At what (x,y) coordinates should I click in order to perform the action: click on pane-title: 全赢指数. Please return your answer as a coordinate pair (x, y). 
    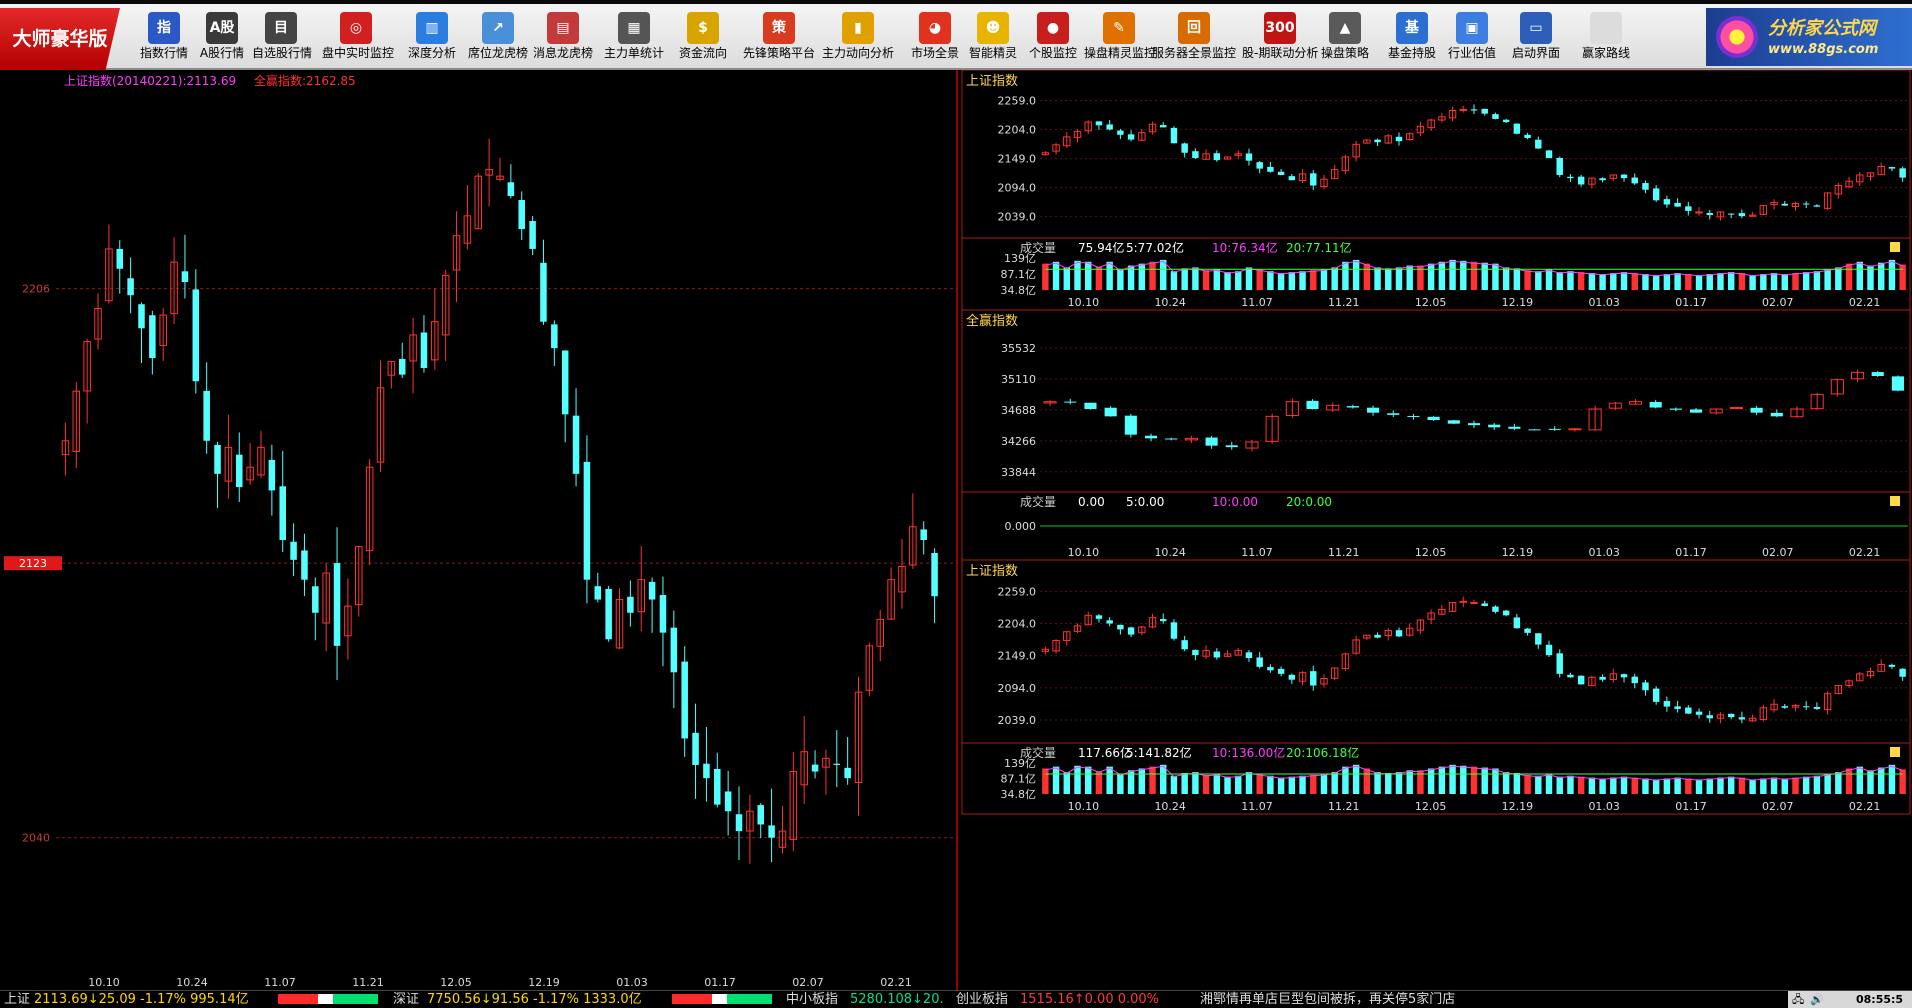
    Looking at the image, I should click on (992, 321).